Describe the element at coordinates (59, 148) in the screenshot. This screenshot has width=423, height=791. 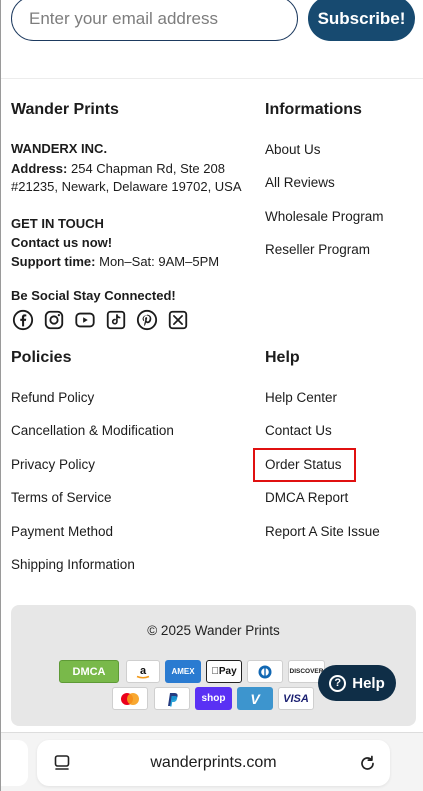
I see `company-name: WANDERX INC.` at that location.